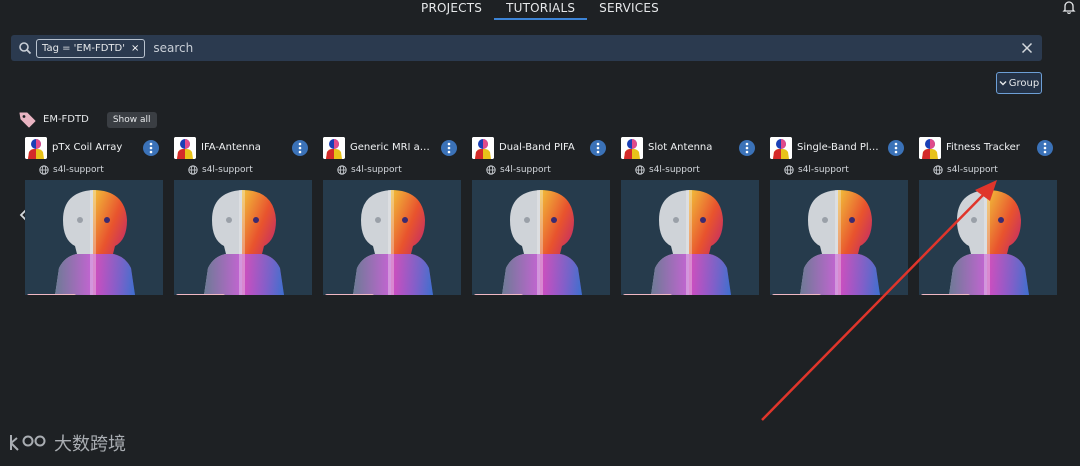 This screenshot has width=1080, height=466. What do you see at coordinates (1027, 48) in the screenshot?
I see `close-icon` at bounding box center [1027, 48].